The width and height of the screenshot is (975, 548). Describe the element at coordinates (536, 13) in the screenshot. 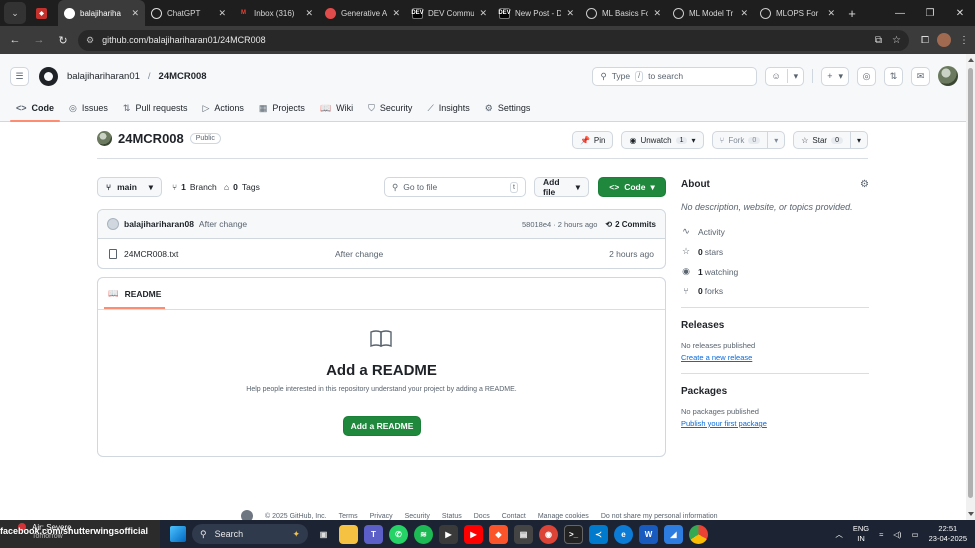

I see `browser-tab-new-post: DEV New Post - D ✕` at that location.